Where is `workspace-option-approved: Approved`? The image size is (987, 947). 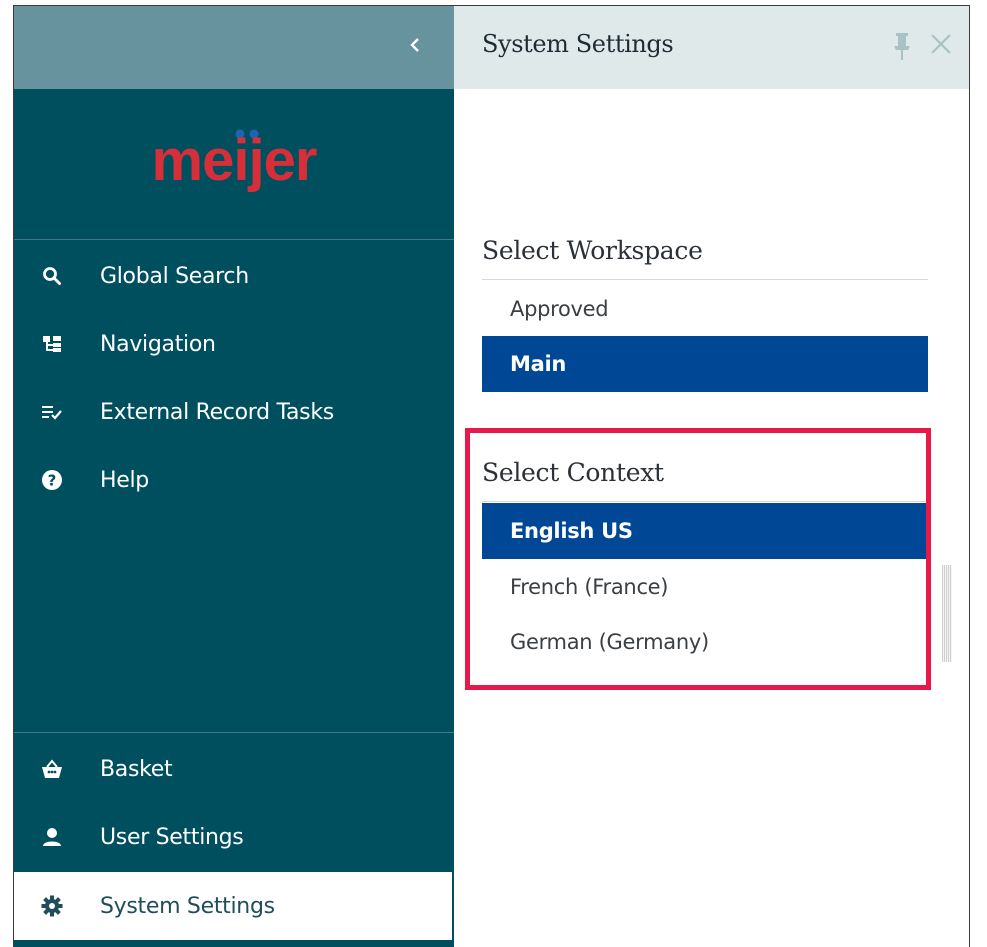
workspace-option-approved: Approved is located at coordinates (705, 309).